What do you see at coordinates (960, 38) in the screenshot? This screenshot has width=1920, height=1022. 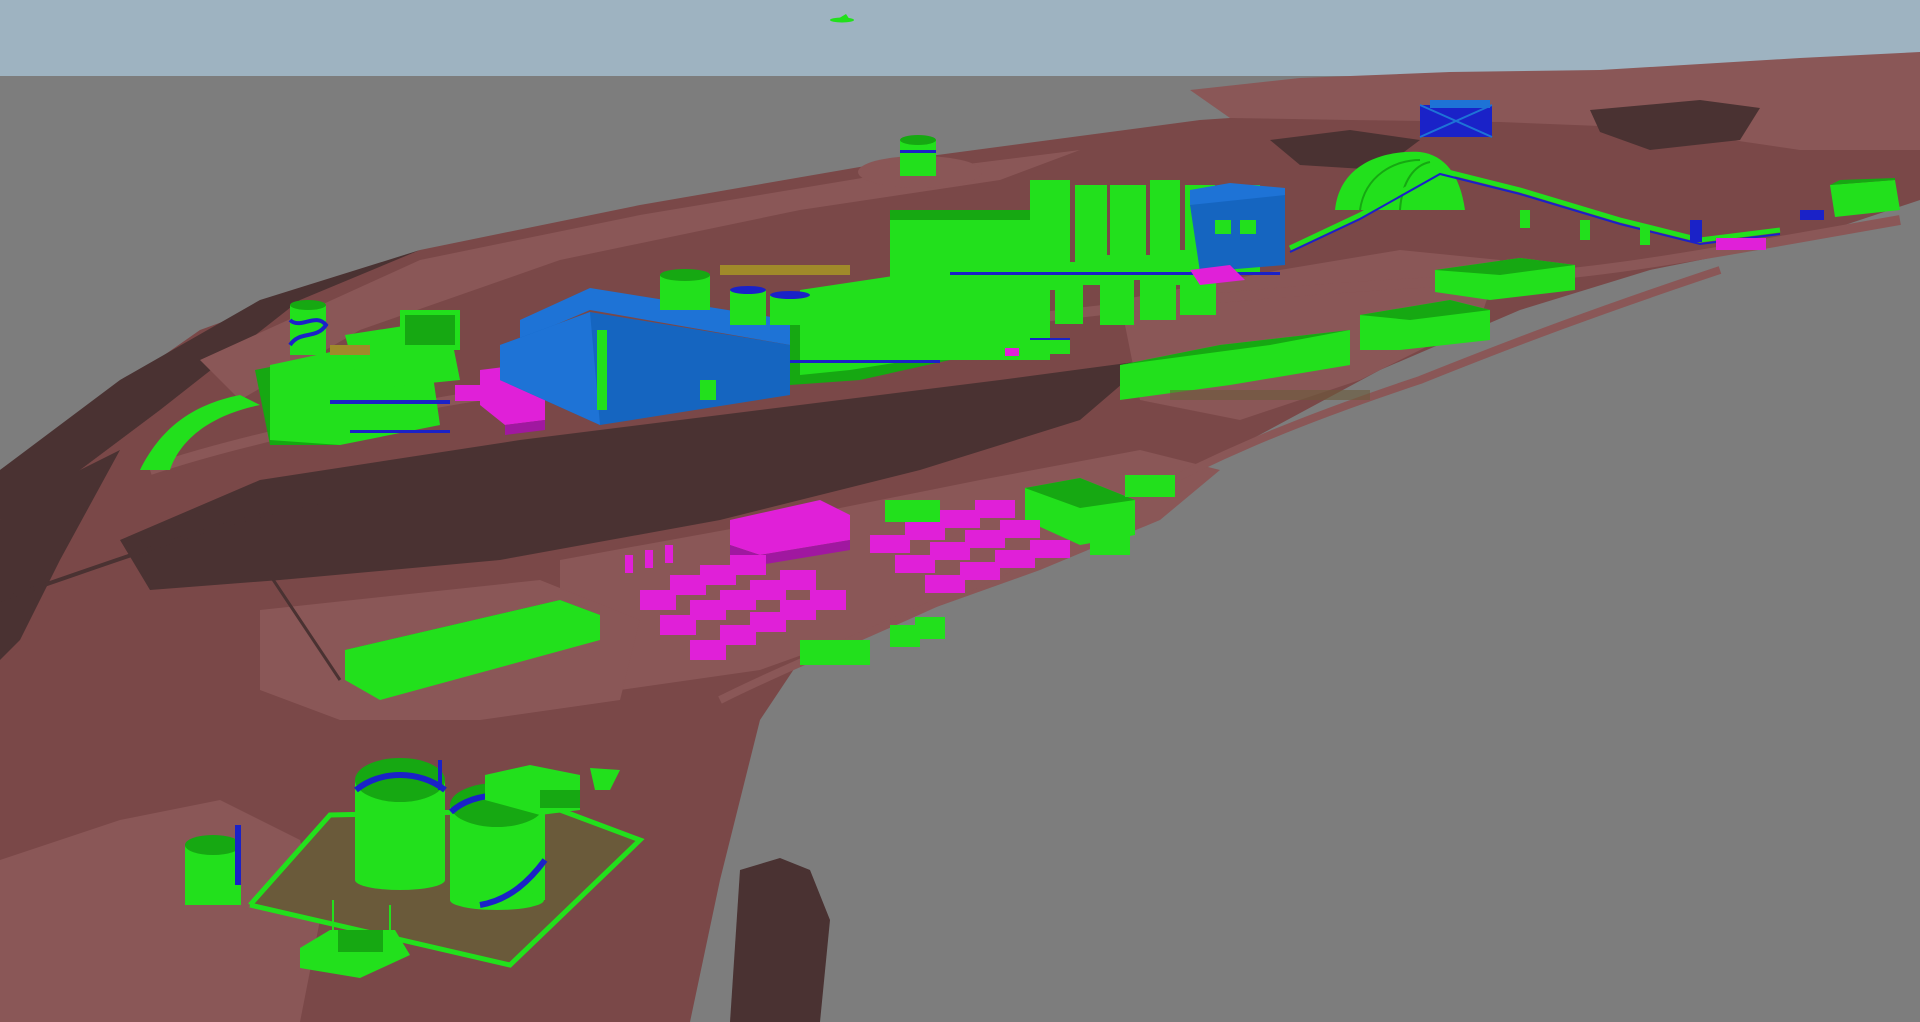 I see `sky` at bounding box center [960, 38].